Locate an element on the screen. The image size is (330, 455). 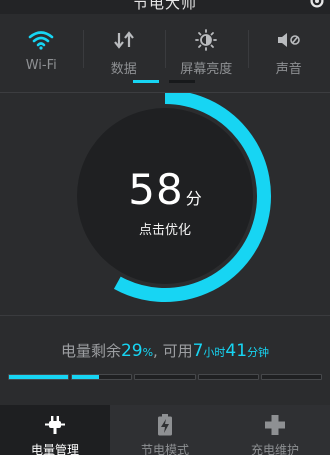
battery-percent-sign: % is located at coordinates (148, 352).